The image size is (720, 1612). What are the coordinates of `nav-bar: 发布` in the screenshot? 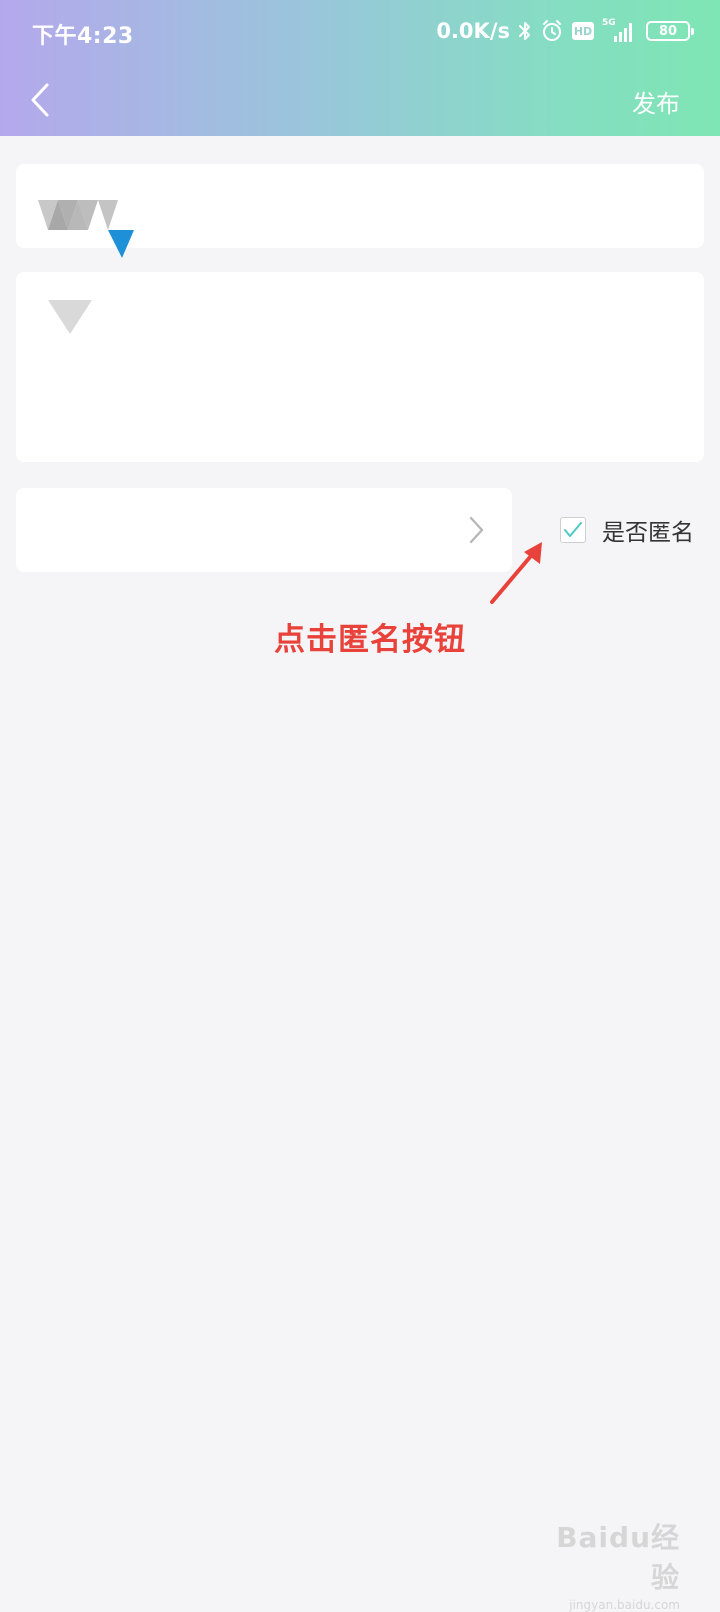 It's located at (360, 100).